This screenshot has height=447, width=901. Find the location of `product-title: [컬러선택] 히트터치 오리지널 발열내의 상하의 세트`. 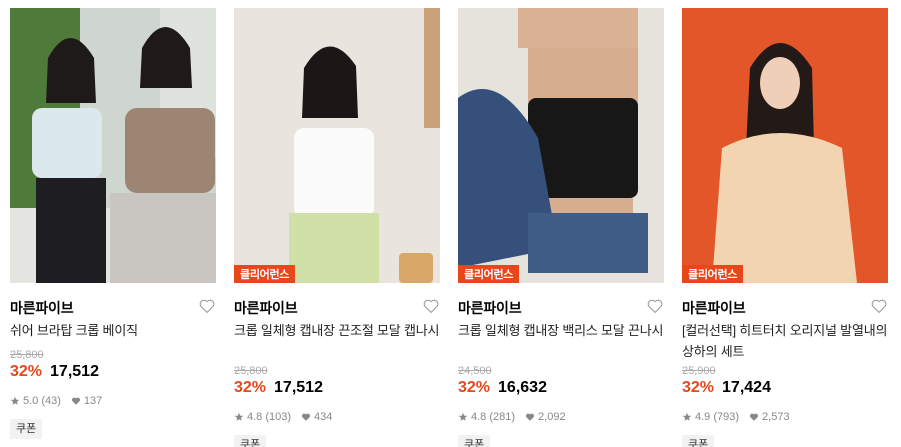

product-title: [컬러선택] 히트터치 오리지널 발열내의 상하의 세트 is located at coordinates (785, 341).